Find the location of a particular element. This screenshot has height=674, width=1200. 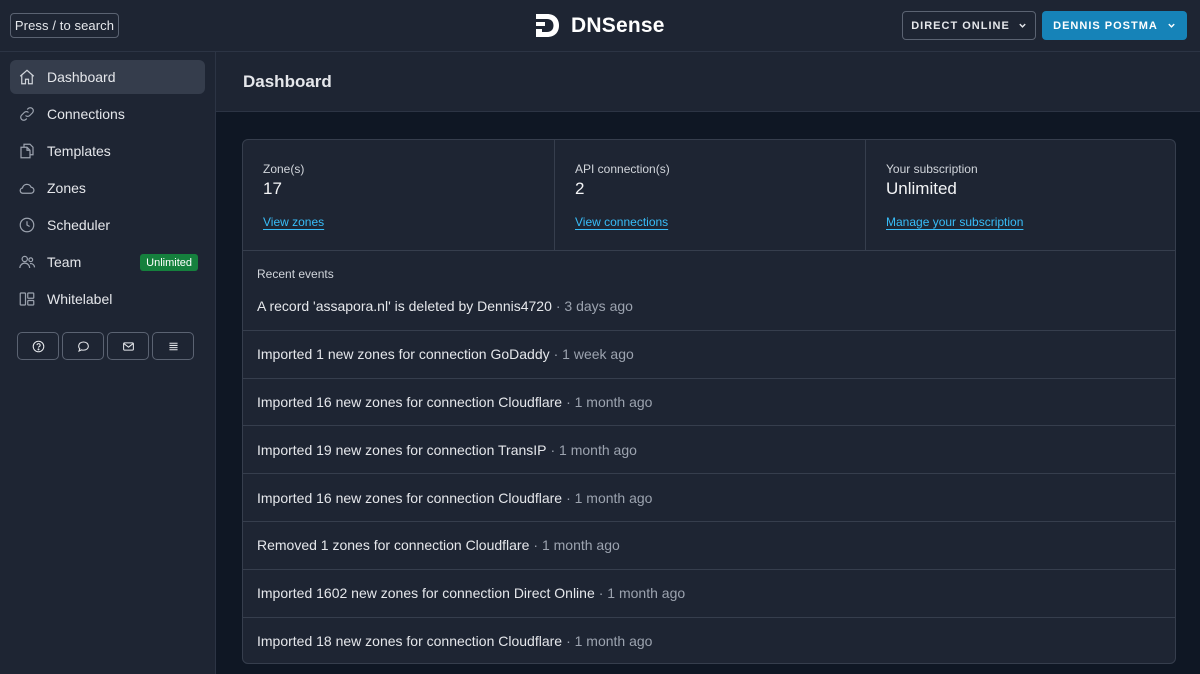

documents-icon is located at coordinates (27, 151).